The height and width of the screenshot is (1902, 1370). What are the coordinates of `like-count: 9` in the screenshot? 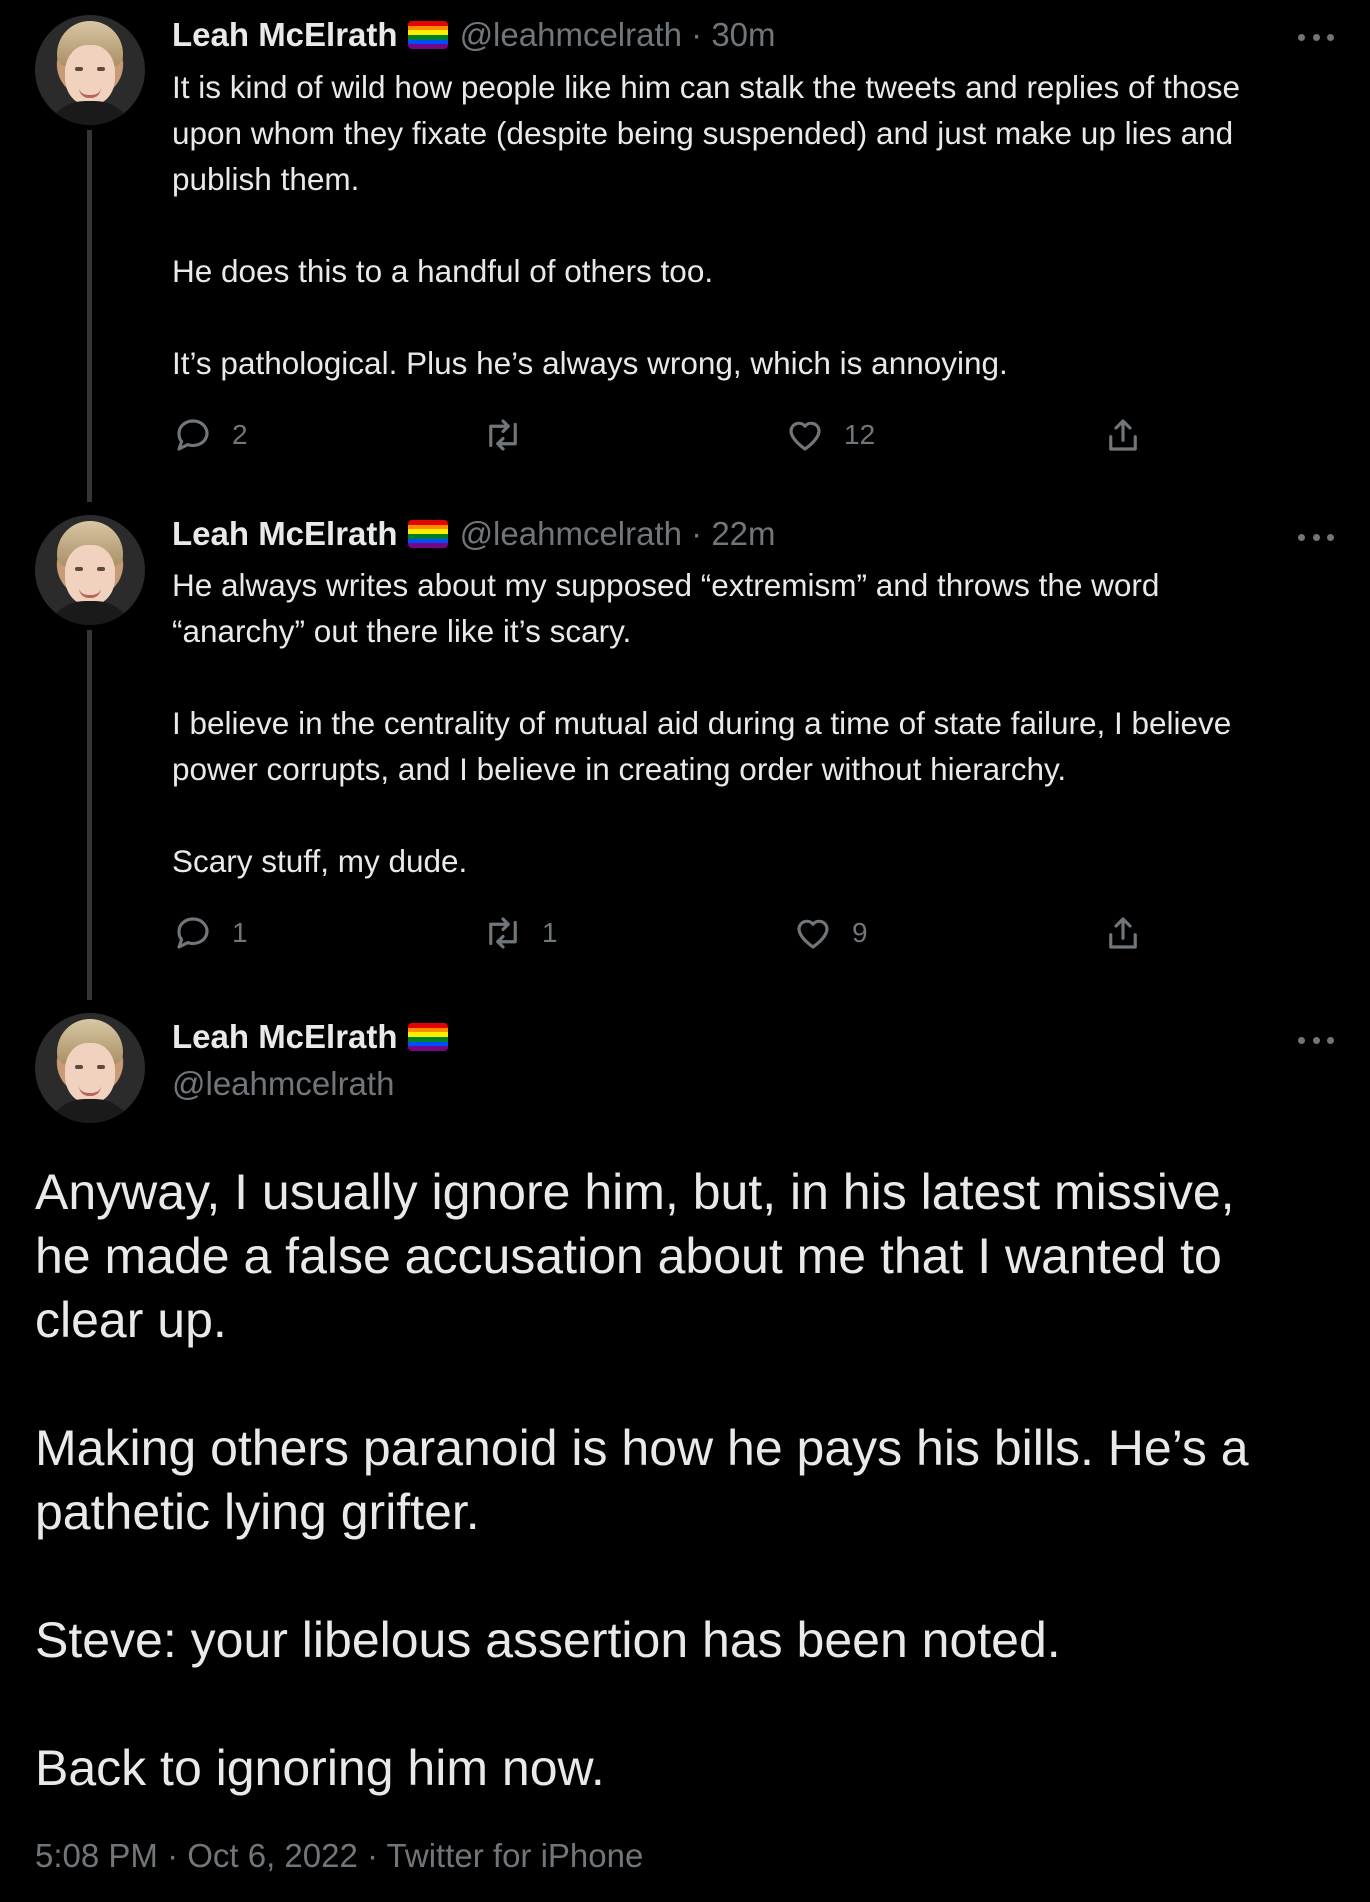 It's located at (860, 932).